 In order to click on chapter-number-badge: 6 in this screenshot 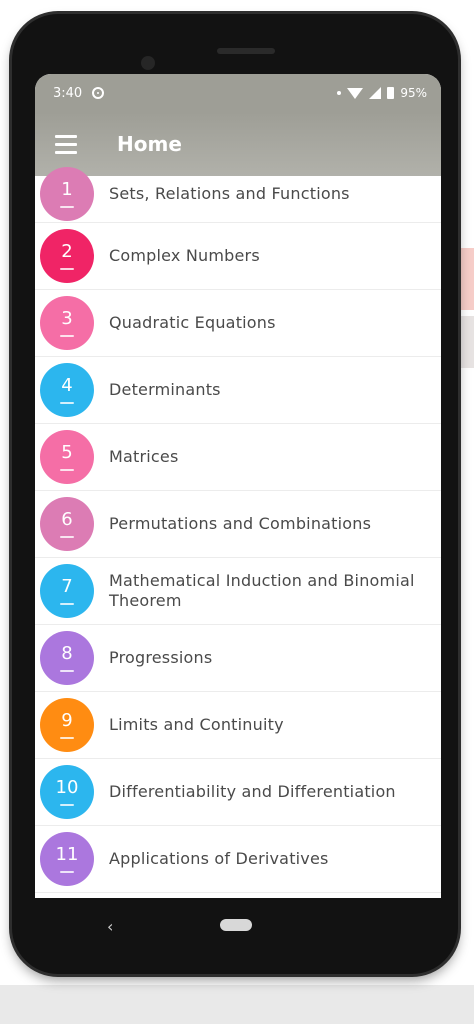, I will do `click(67, 524)`.